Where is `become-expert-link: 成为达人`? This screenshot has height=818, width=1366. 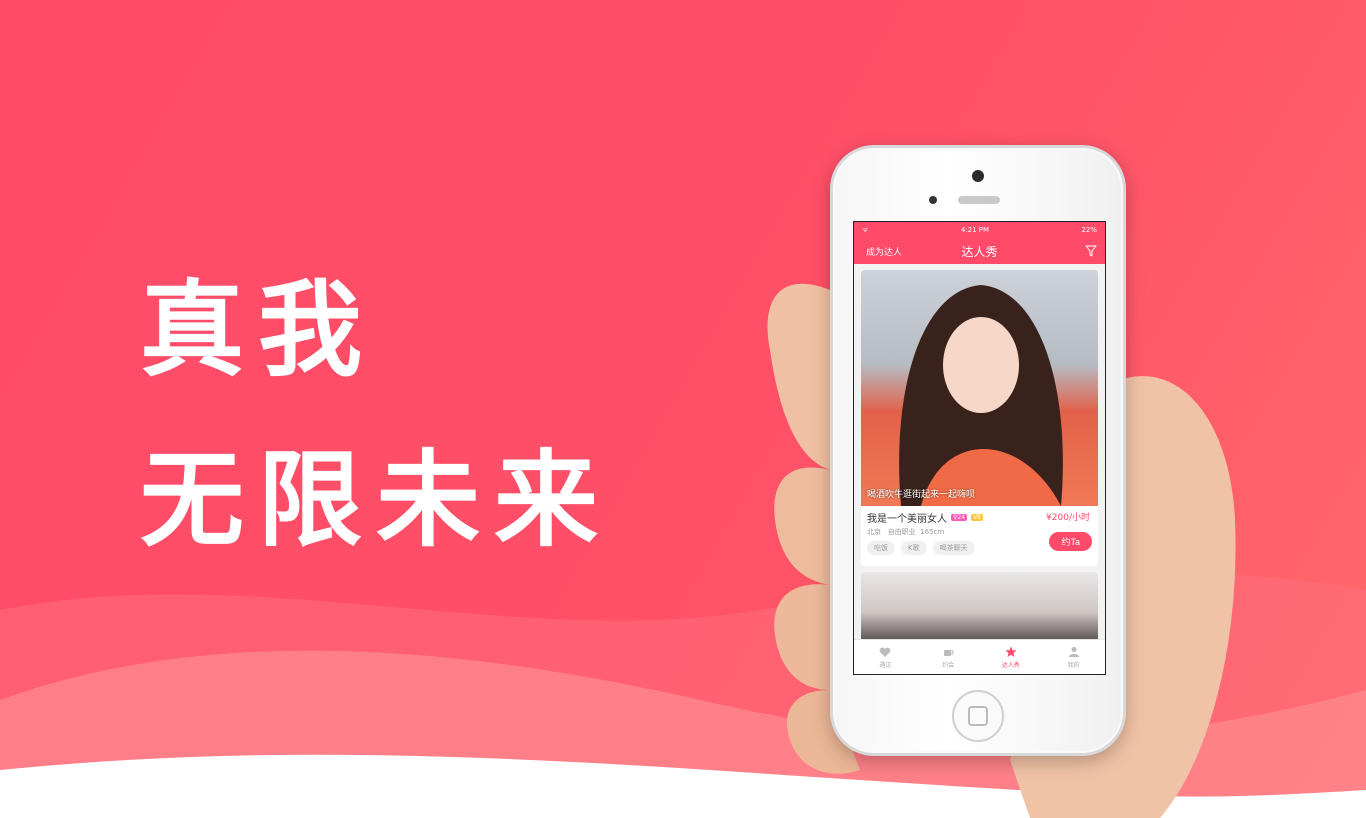 become-expert-link: 成为达人 is located at coordinates (884, 251).